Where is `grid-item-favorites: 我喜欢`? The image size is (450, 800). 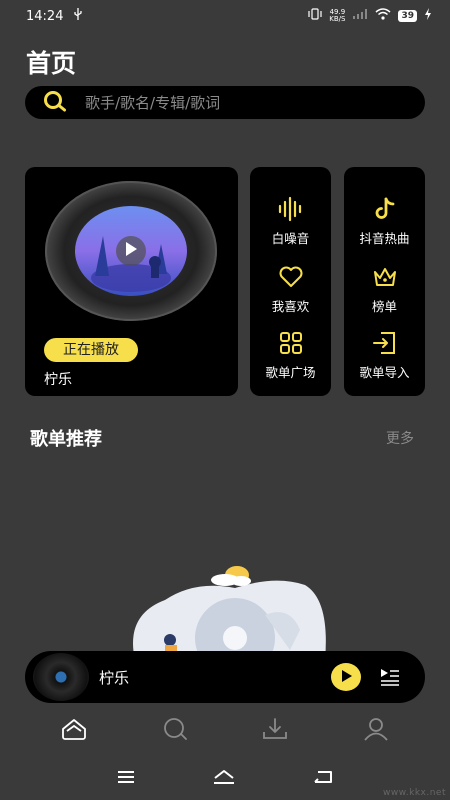 grid-item-favorites: 我喜欢 is located at coordinates (290, 289).